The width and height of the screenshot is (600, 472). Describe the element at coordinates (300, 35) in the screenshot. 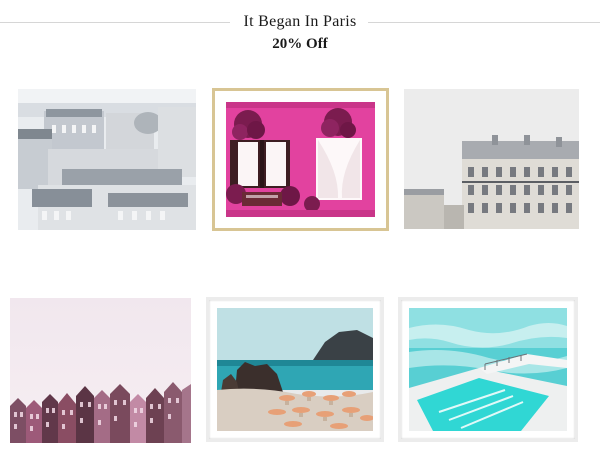

I see `collection-header: It Began In Paris 20% Off` at that location.